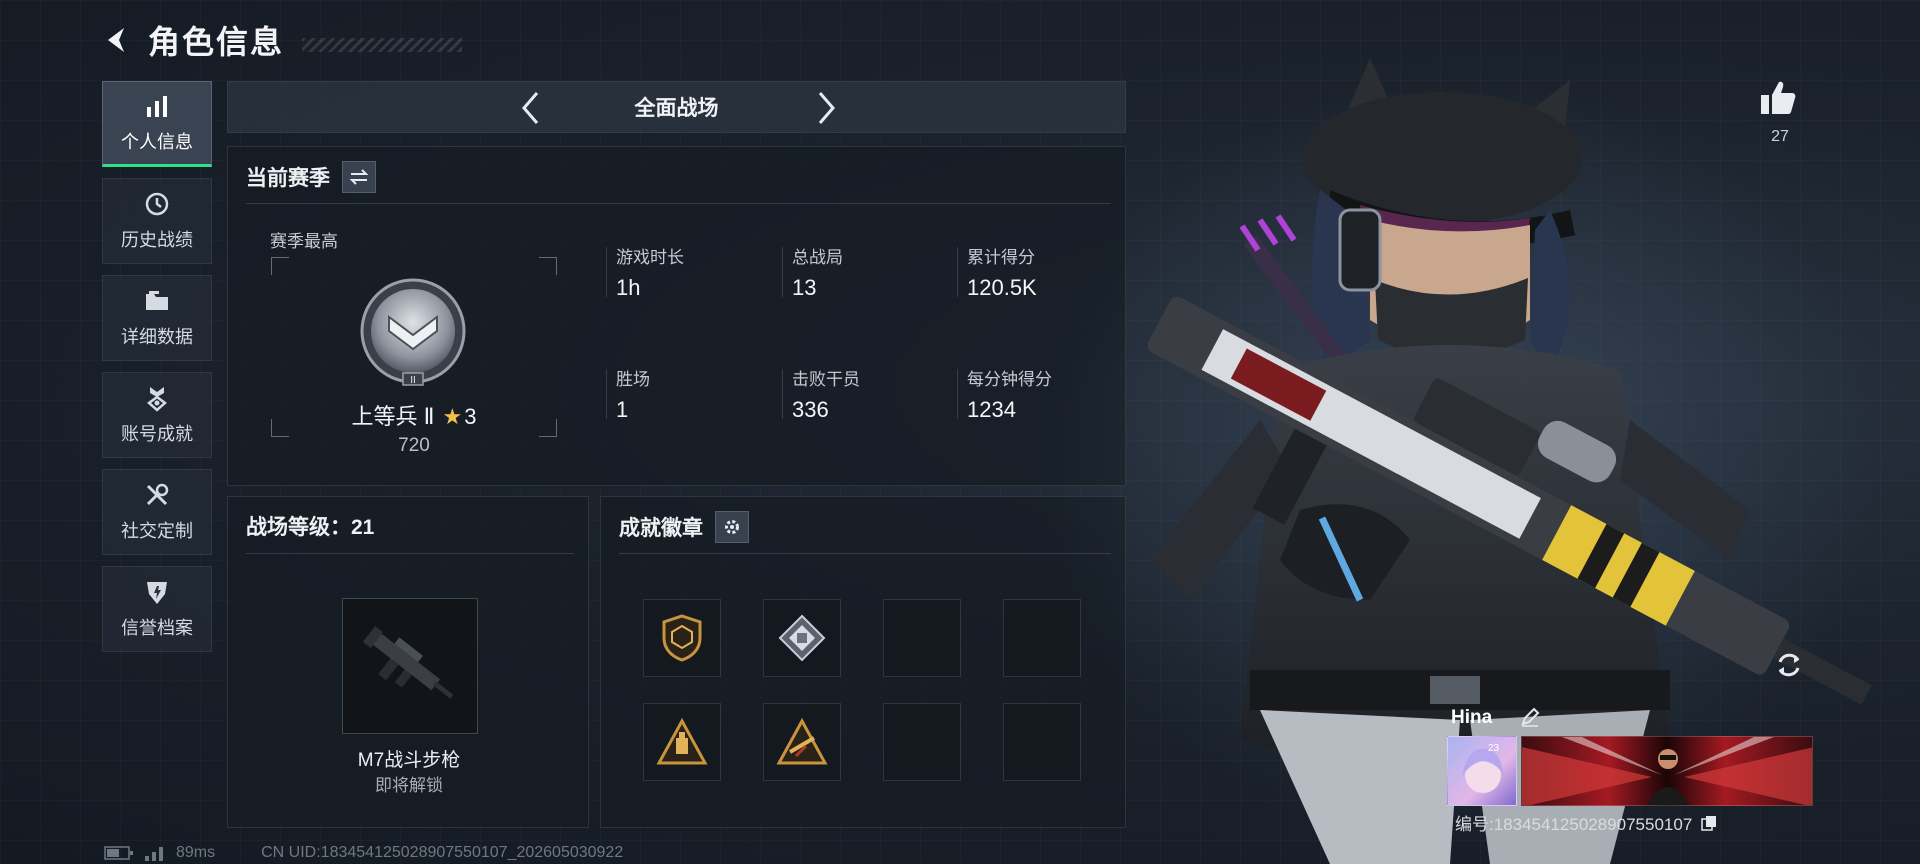 The image size is (1920, 864). I want to click on sidebar-item-achievements: 账号成就, so click(157, 415).